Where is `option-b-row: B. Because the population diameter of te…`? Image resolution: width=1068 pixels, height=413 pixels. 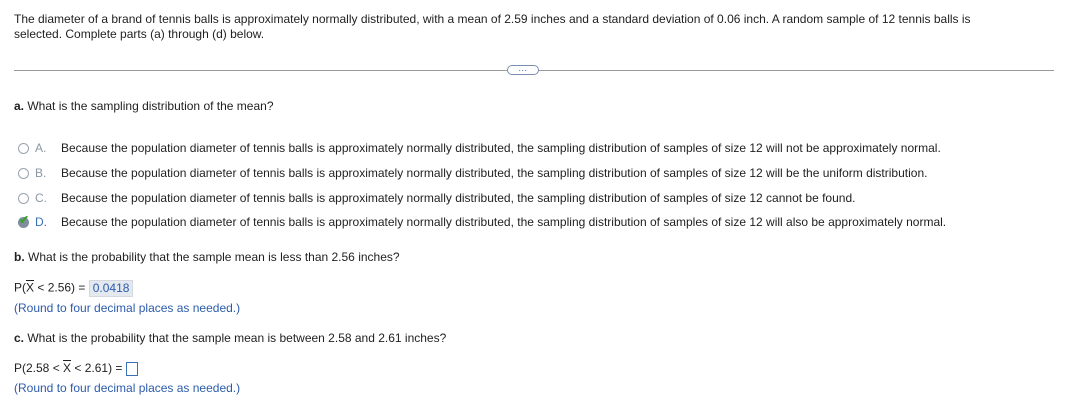 option-b-row: B. Because the population diameter of te… is located at coordinates (472, 173).